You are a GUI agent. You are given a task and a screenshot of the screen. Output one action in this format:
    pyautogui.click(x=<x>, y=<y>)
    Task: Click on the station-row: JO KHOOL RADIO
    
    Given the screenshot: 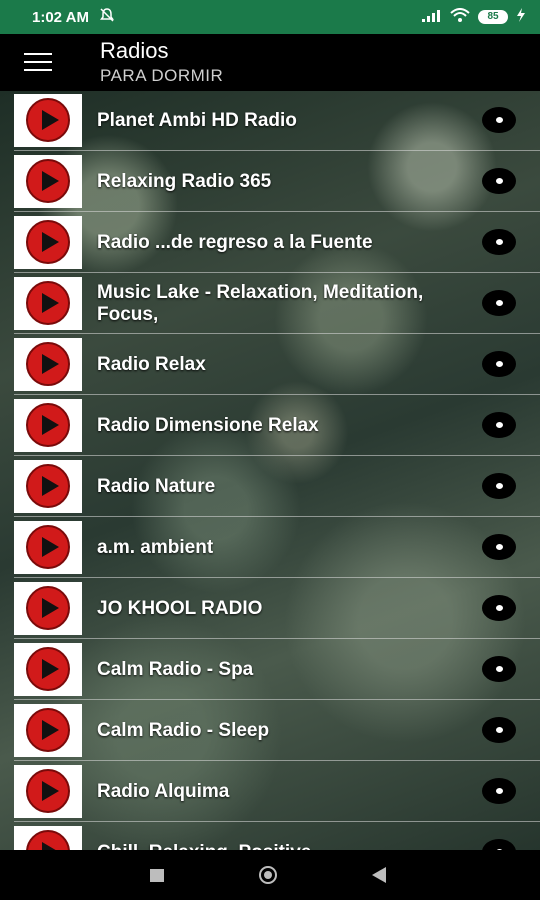 What is the action you would take?
    pyautogui.click(x=277, y=609)
    